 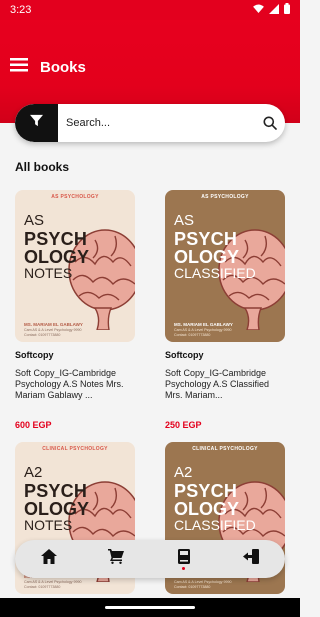 I want to click on nav-home, so click(x=49, y=559).